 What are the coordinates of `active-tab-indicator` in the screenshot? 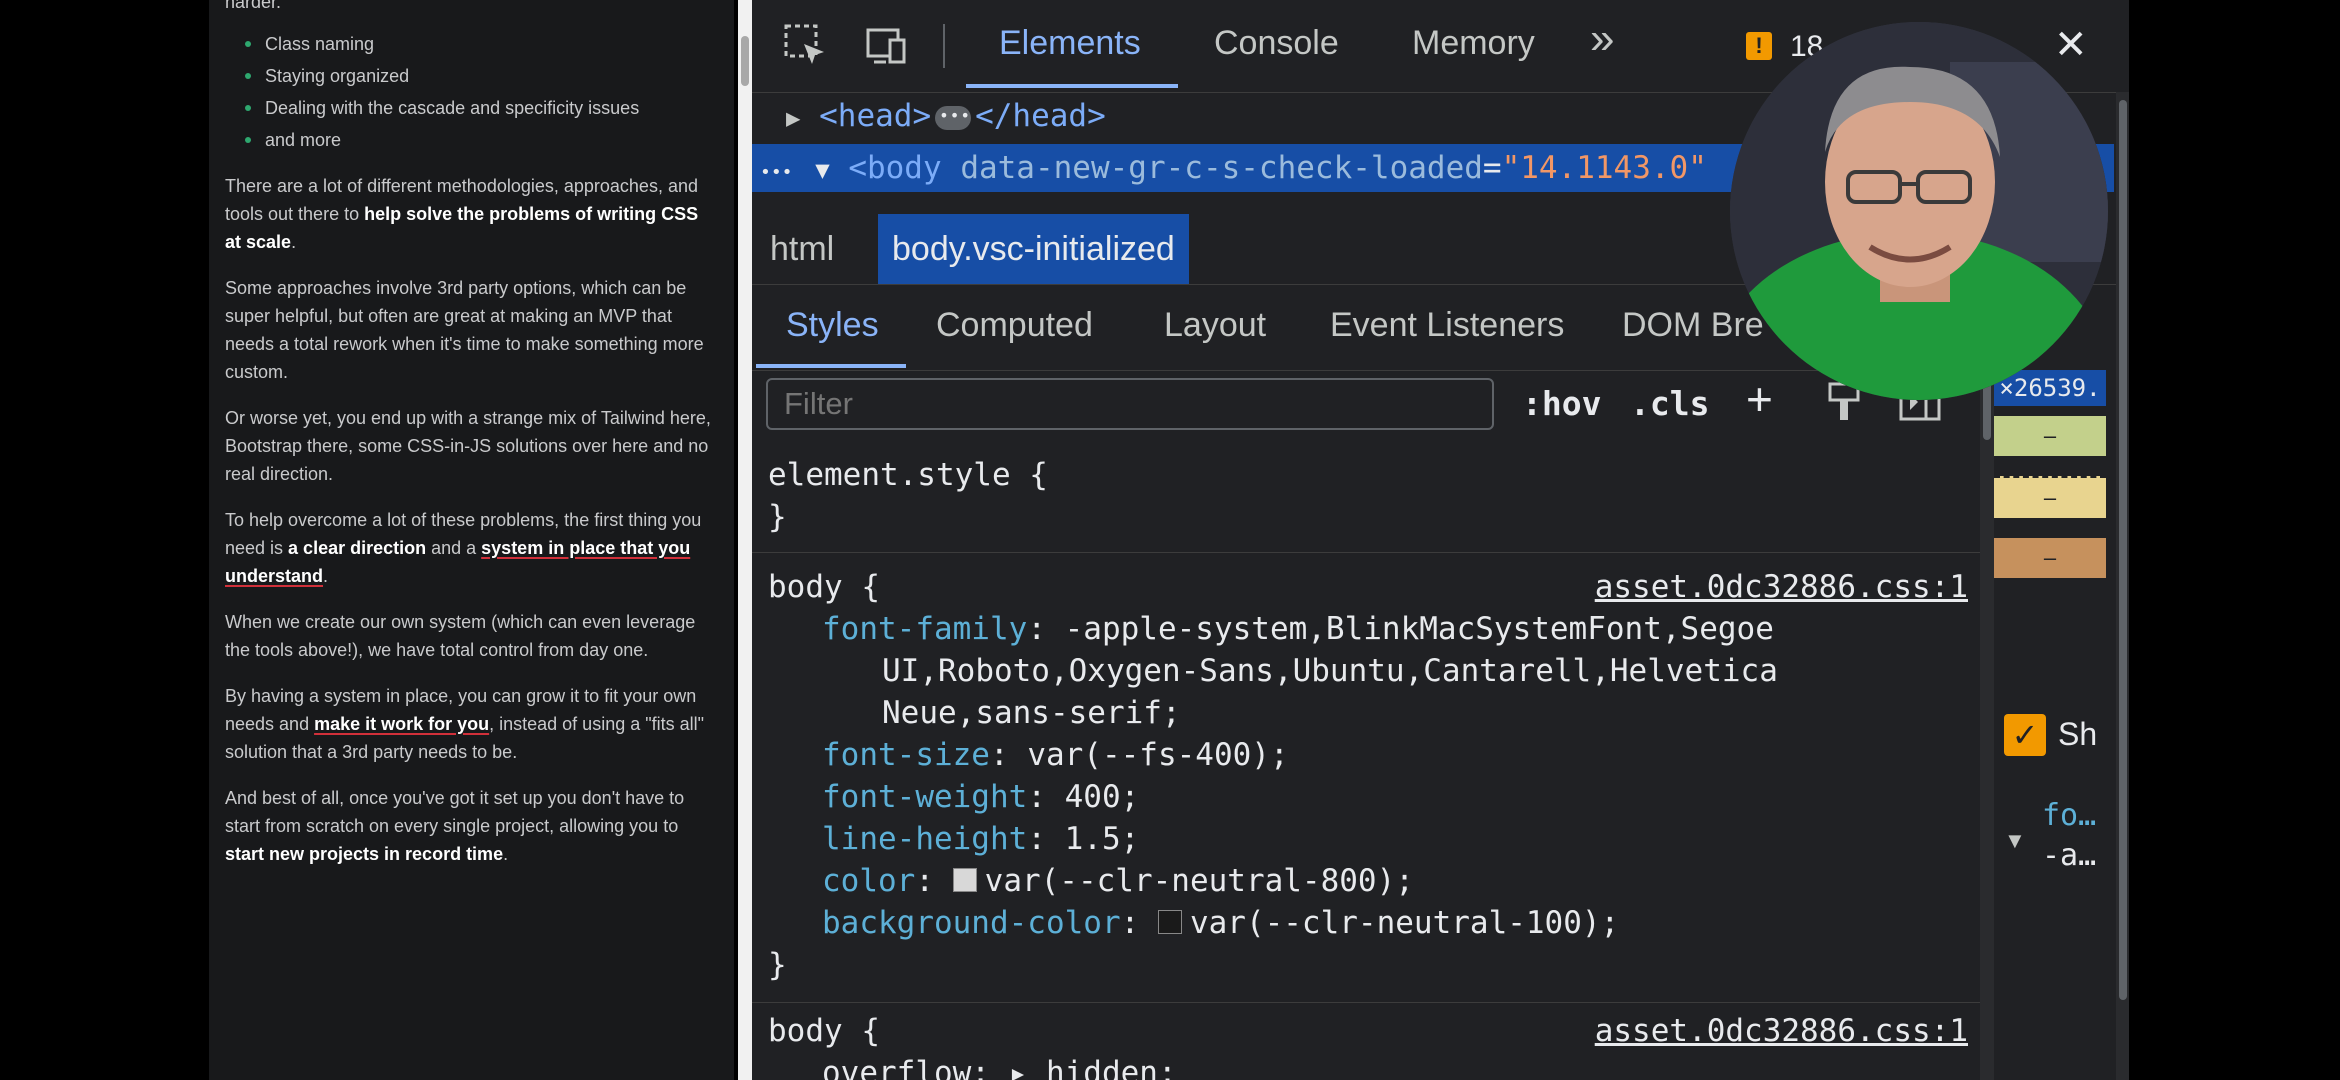 It's located at (1072, 86).